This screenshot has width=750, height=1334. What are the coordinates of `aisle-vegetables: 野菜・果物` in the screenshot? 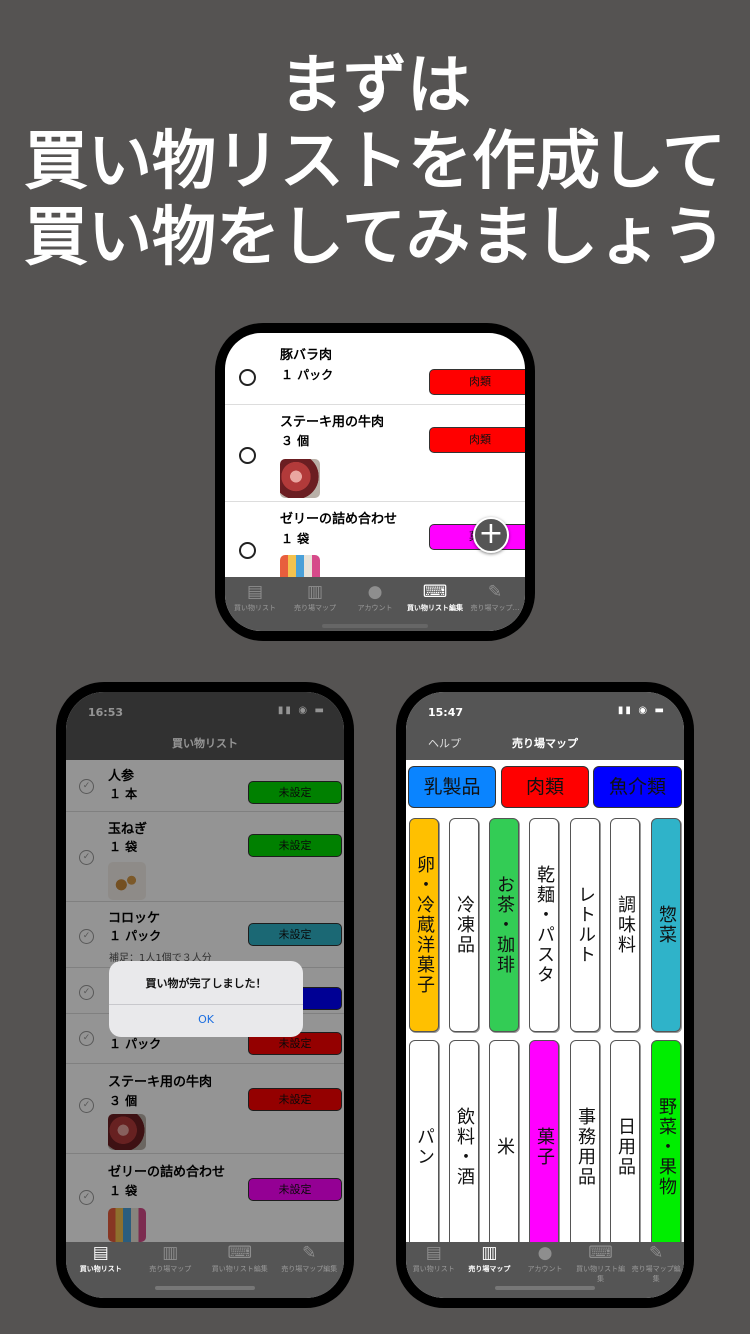 It's located at (666, 1147).